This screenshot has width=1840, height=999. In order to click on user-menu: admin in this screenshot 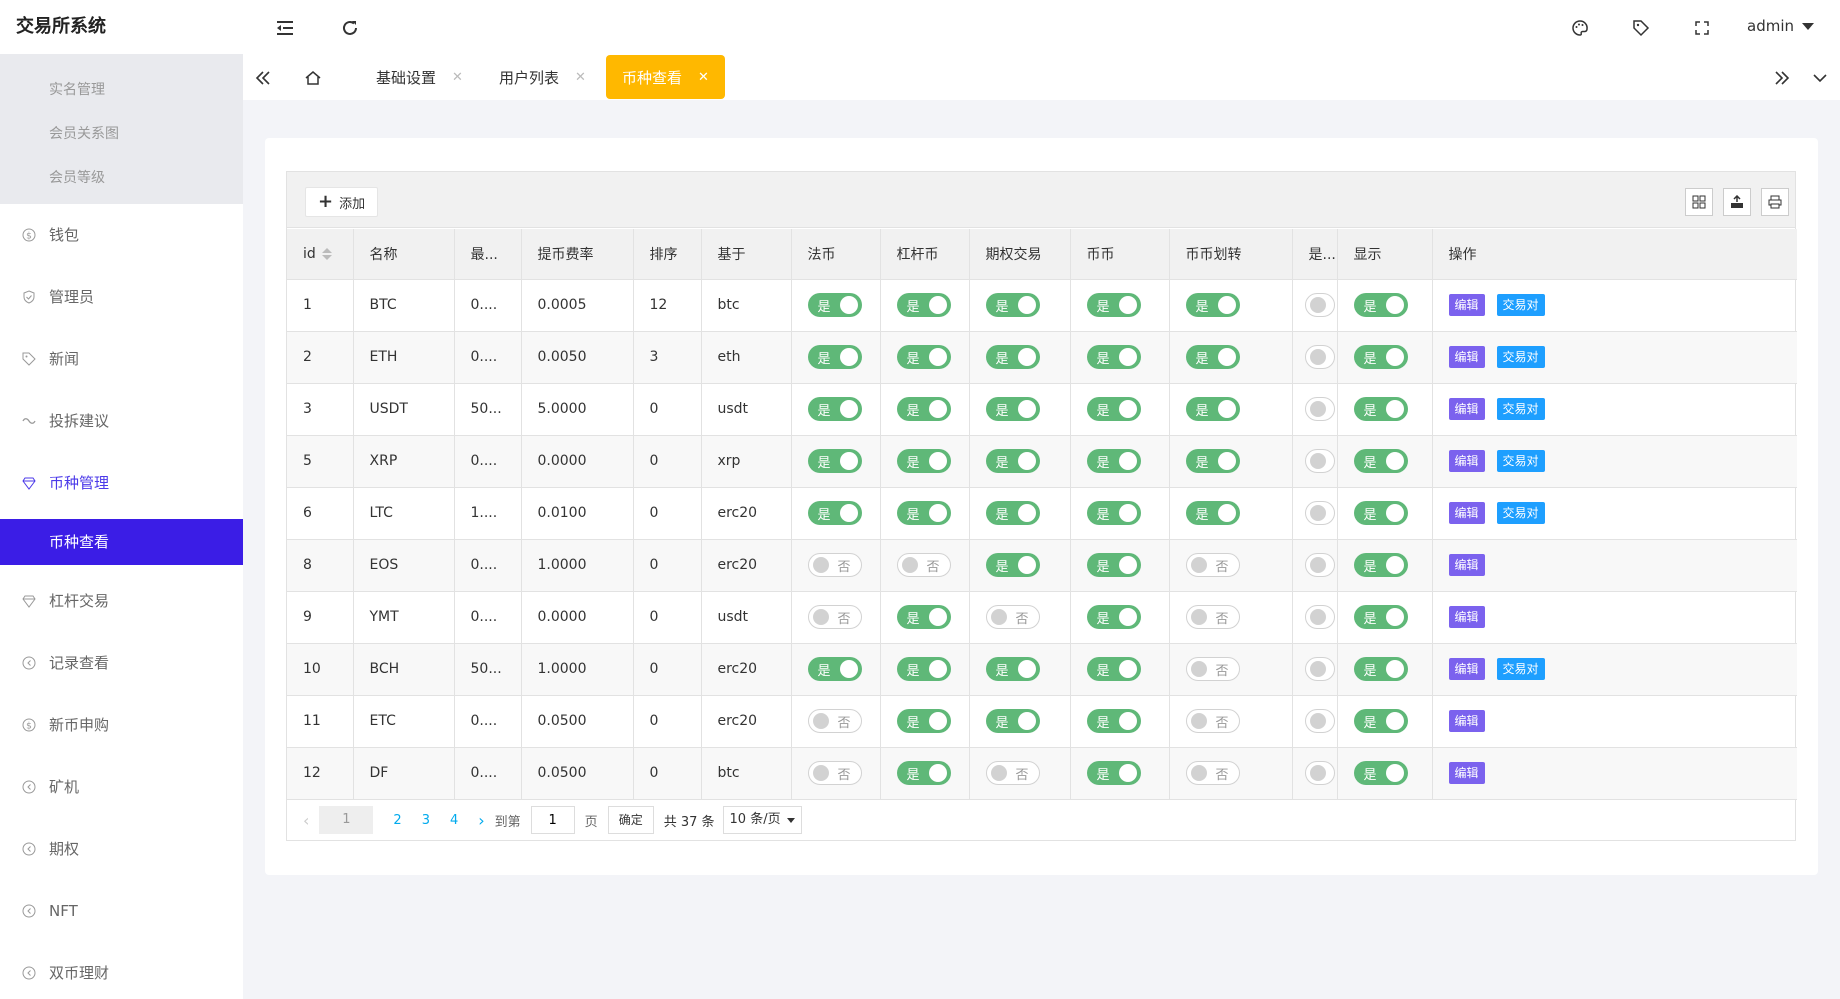, I will do `click(1780, 26)`.